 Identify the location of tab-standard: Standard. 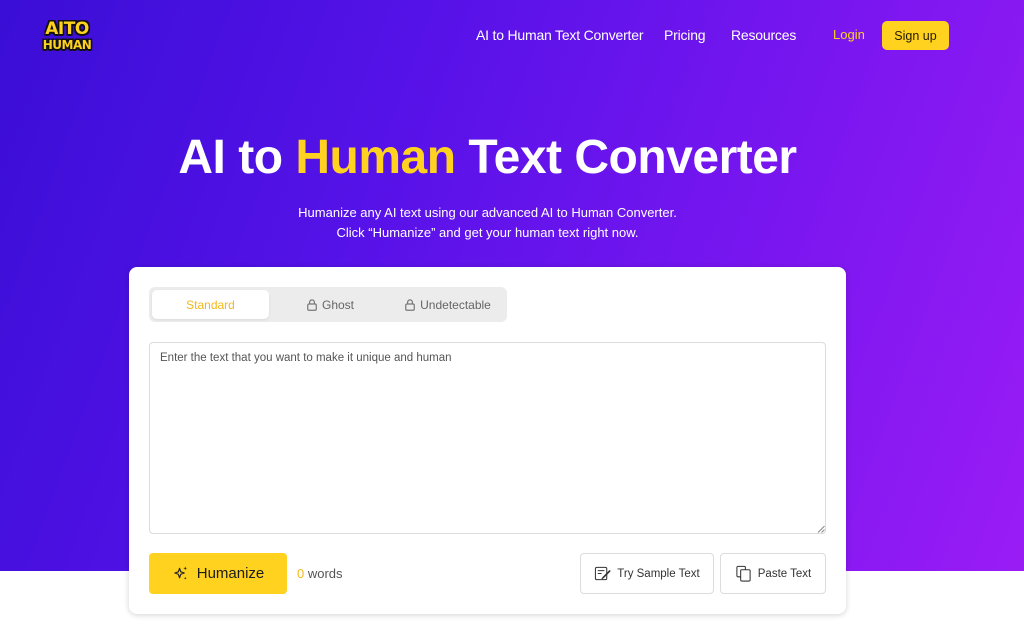
(210, 304).